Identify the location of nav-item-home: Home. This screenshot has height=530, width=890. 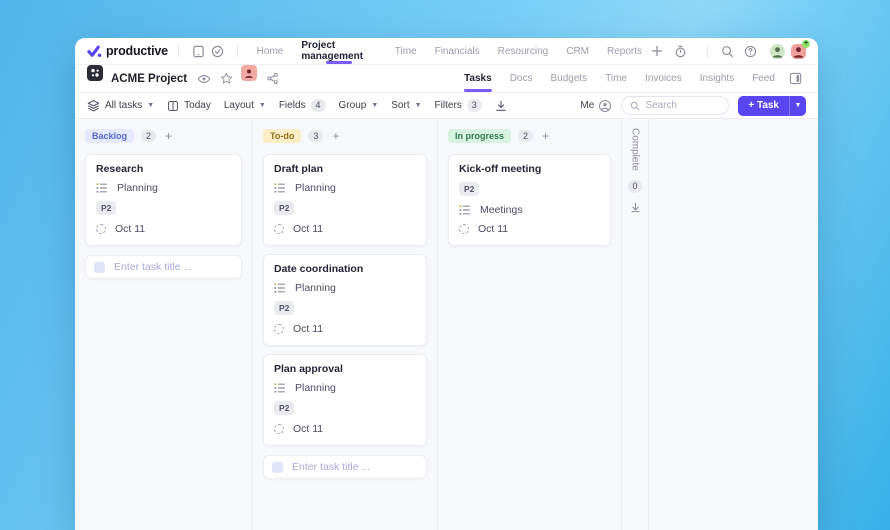
(270, 51).